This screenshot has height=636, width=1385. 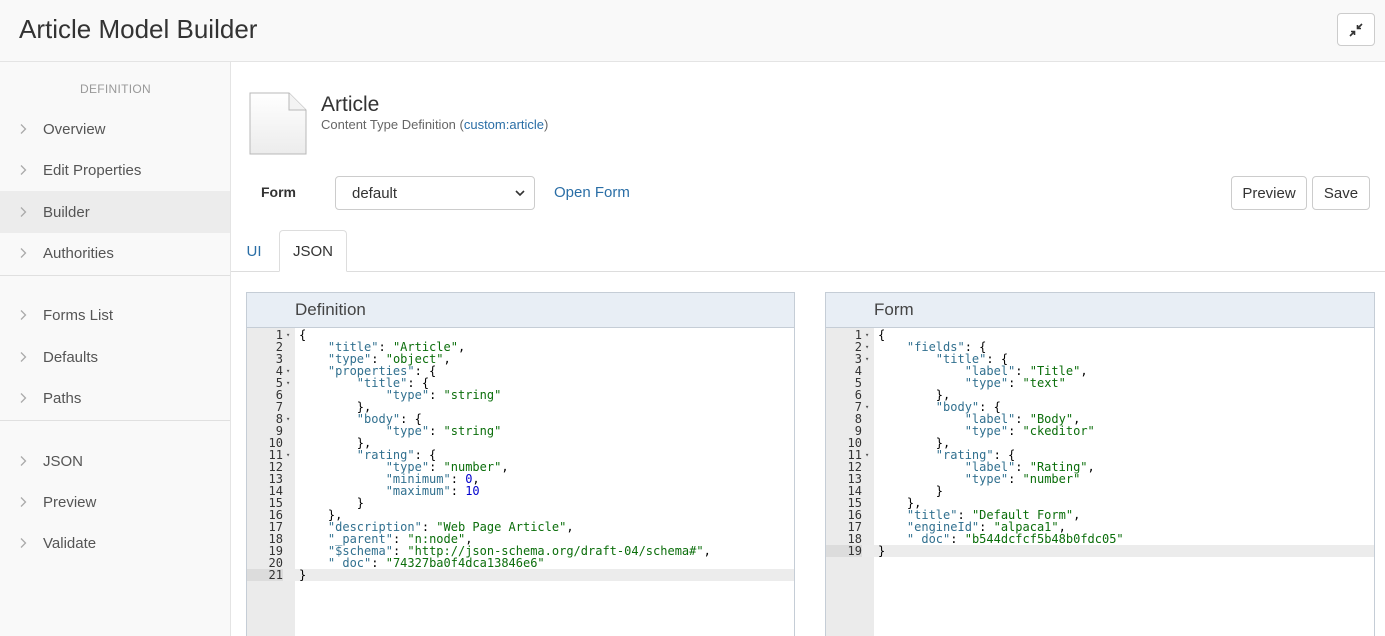 I want to click on code-line: 18 "_doc": "b544dcfcf5b48b0fdc05", so click(x=1100, y=539).